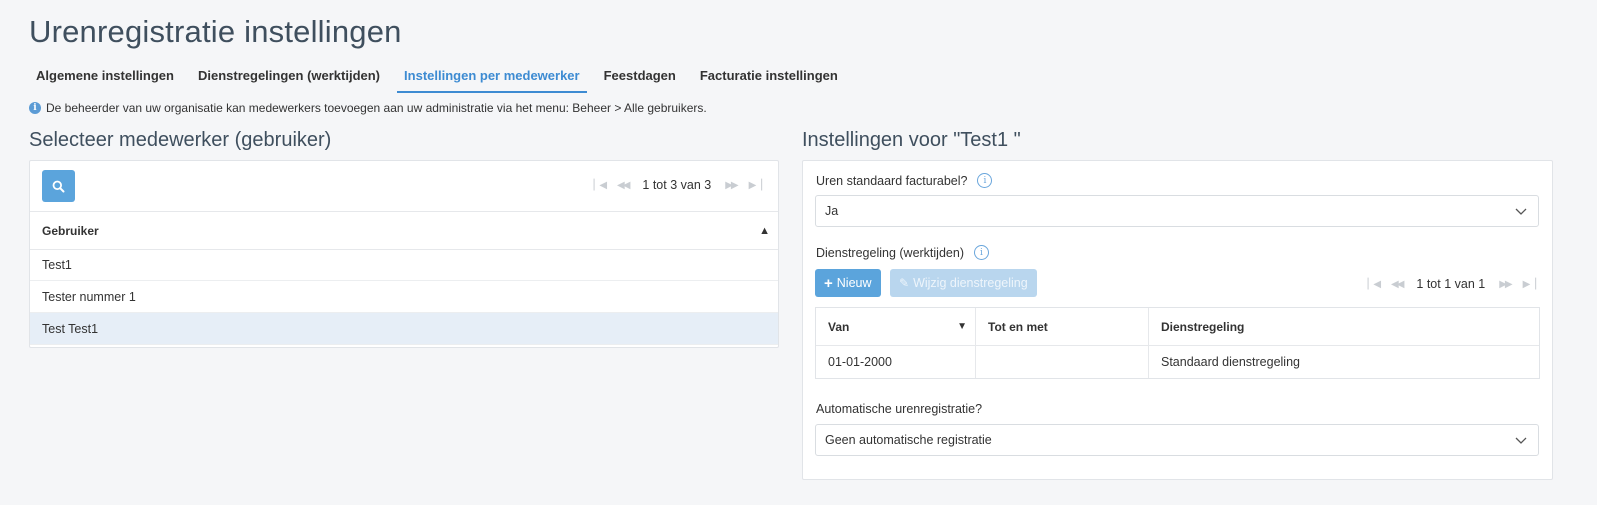 This screenshot has width=1597, height=505. What do you see at coordinates (640, 77) in the screenshot?
I see `tab-holidays: Feestdagen` at bounding box center [640, 77].